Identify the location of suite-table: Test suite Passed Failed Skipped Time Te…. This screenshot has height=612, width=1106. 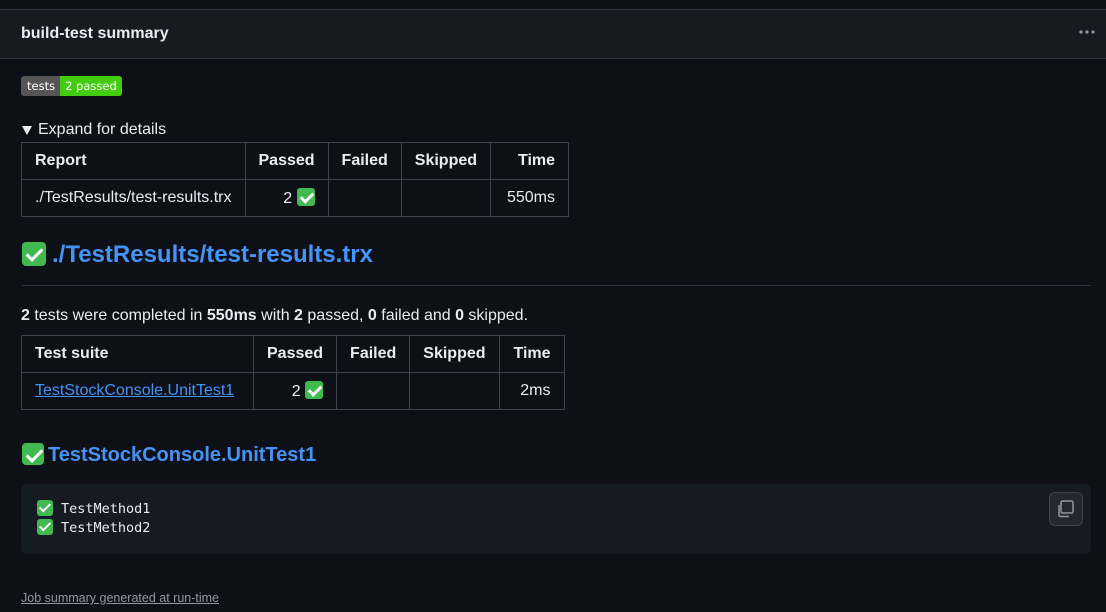
(293, 372).